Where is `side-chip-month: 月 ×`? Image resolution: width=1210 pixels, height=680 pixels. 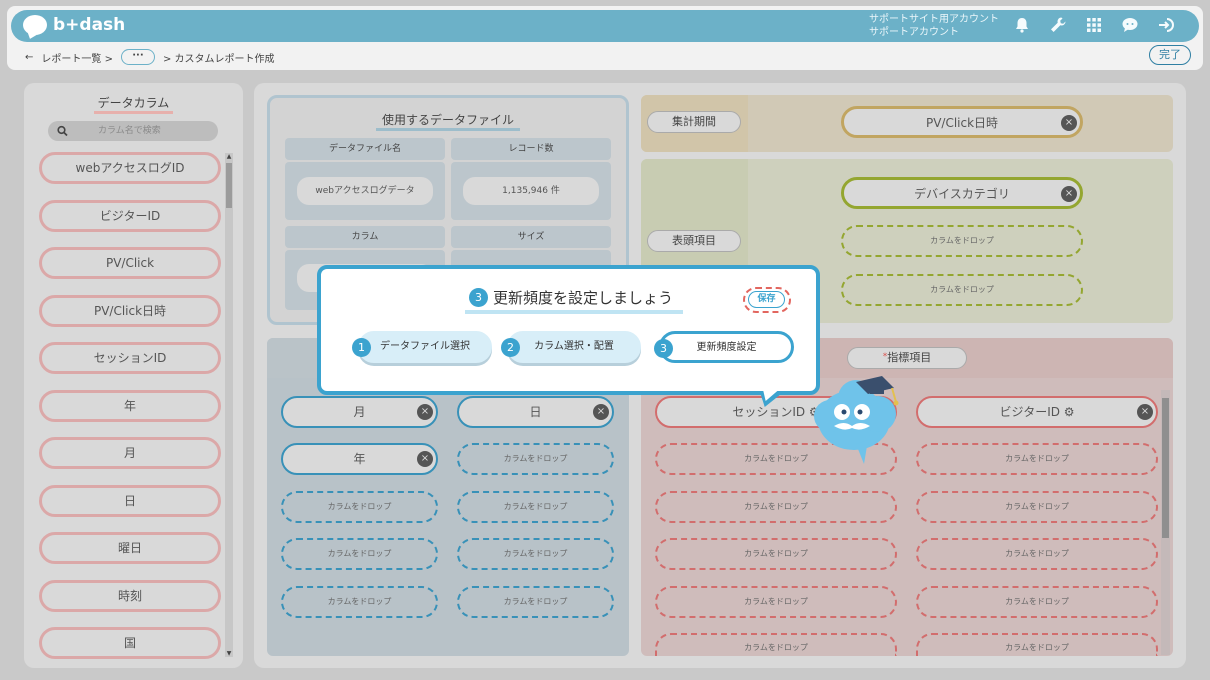
side-chip-month: 月 × is located at coordinates (359, 412).